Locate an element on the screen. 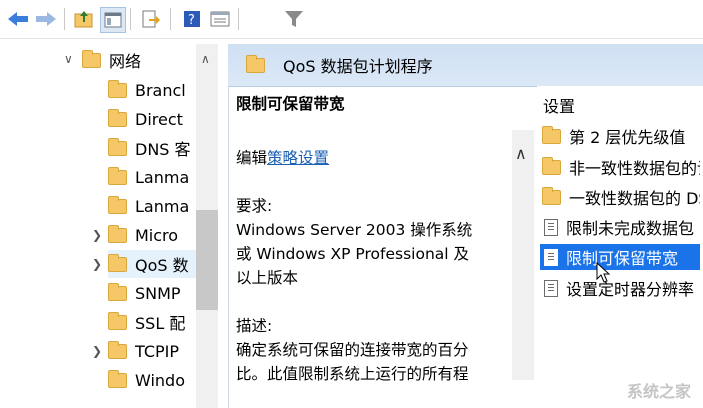 The image size is (703, 408). requirements-line: 以上版本 is located at coordinates (267, 278).